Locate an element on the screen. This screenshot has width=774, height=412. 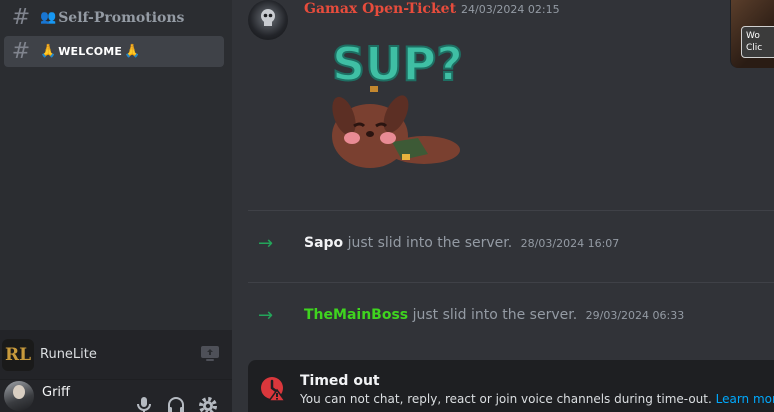
headphones-icon is located at coordinates (176, 403).